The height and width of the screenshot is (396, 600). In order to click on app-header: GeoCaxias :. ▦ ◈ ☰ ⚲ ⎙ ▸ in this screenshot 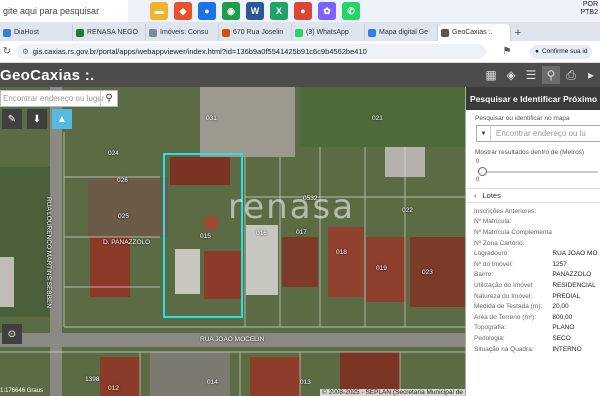, I will do `click(300, 75)`.